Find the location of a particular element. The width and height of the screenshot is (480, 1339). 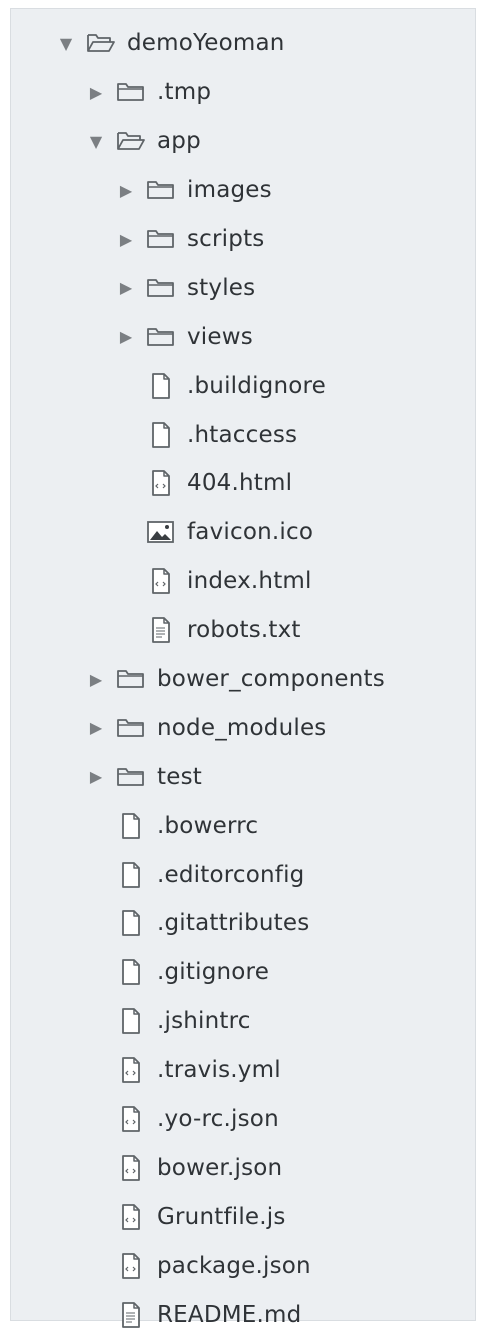

folder-row: ▼ demoYeoman is located at coordinates (243, 43).